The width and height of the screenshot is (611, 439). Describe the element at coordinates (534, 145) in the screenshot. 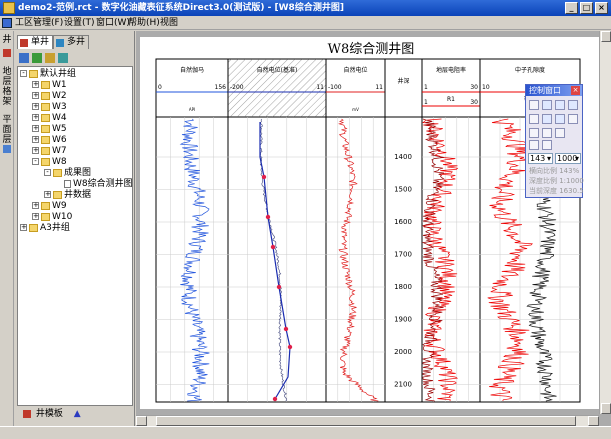

I see `frame-icon` at that location.